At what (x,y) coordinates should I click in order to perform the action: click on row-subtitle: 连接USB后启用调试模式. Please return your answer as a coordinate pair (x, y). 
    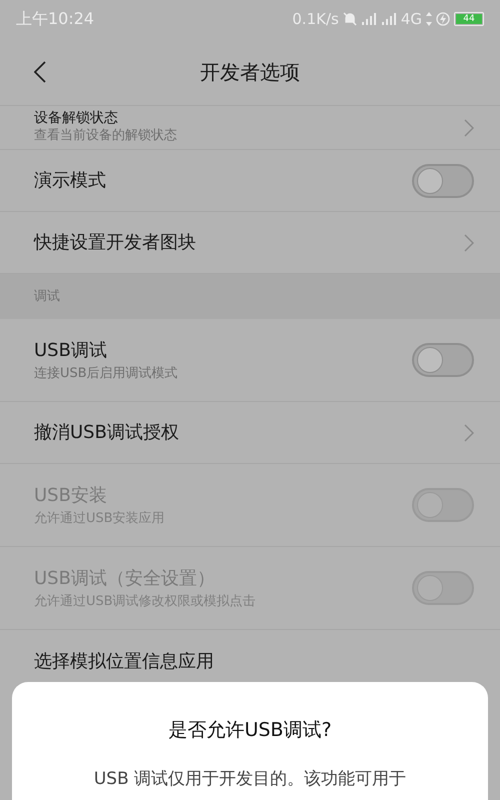
    Looking at the image, I should click on (106, 373).